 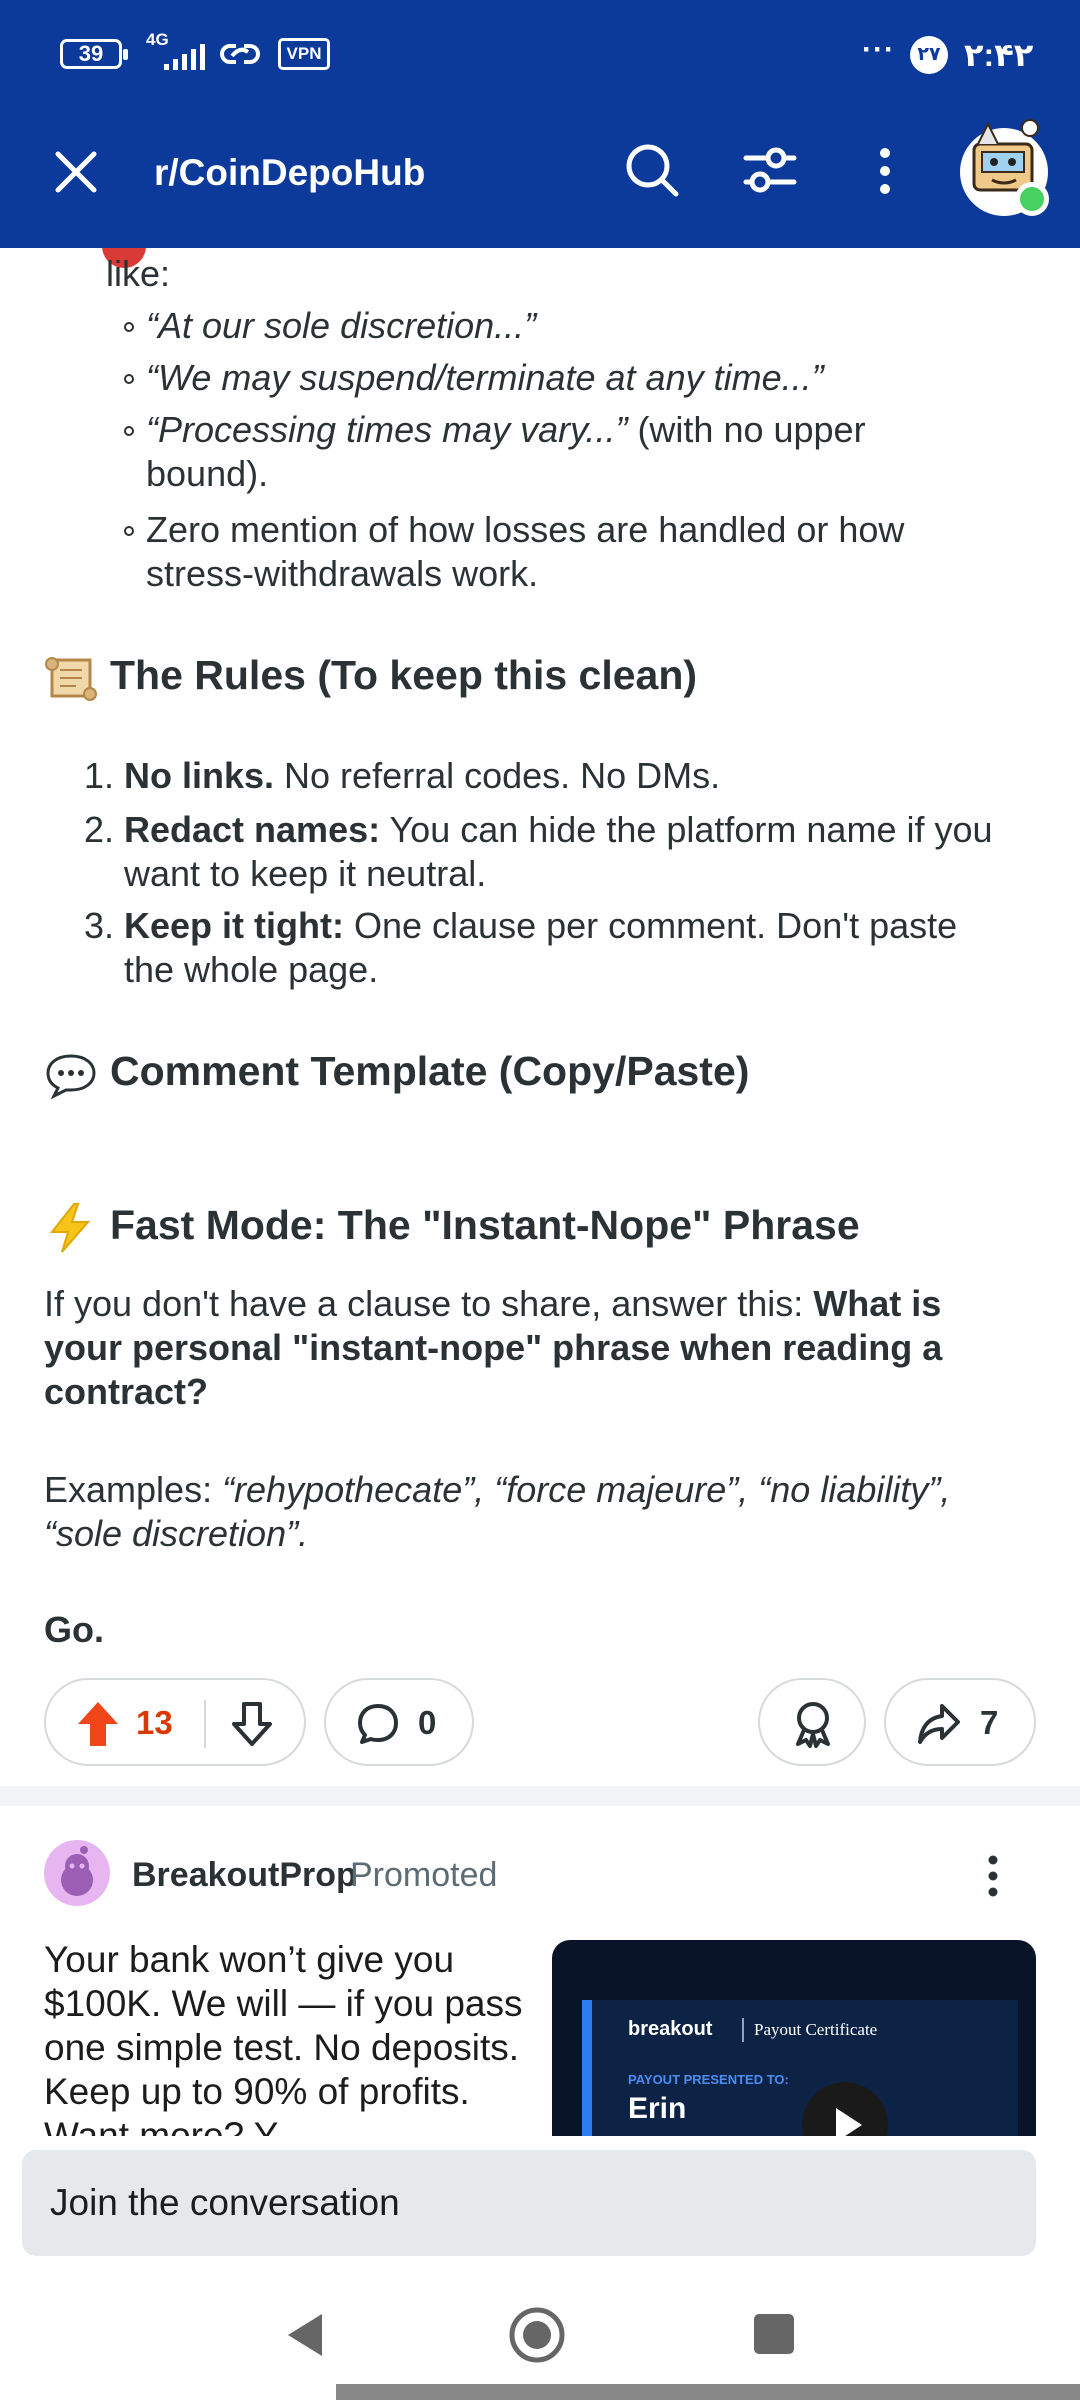 What do you see at coordinates (205, 1724) in the screenshot?
I see `vote-separator` at bounding box center [205, 1724].